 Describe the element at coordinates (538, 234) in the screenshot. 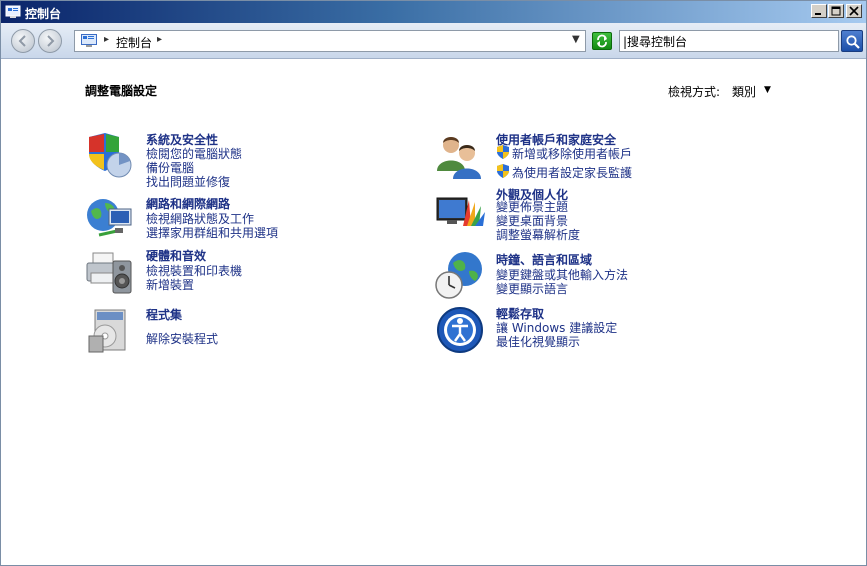

I see `link-adjust-resolution: 調整螢幕解析度` at that location.